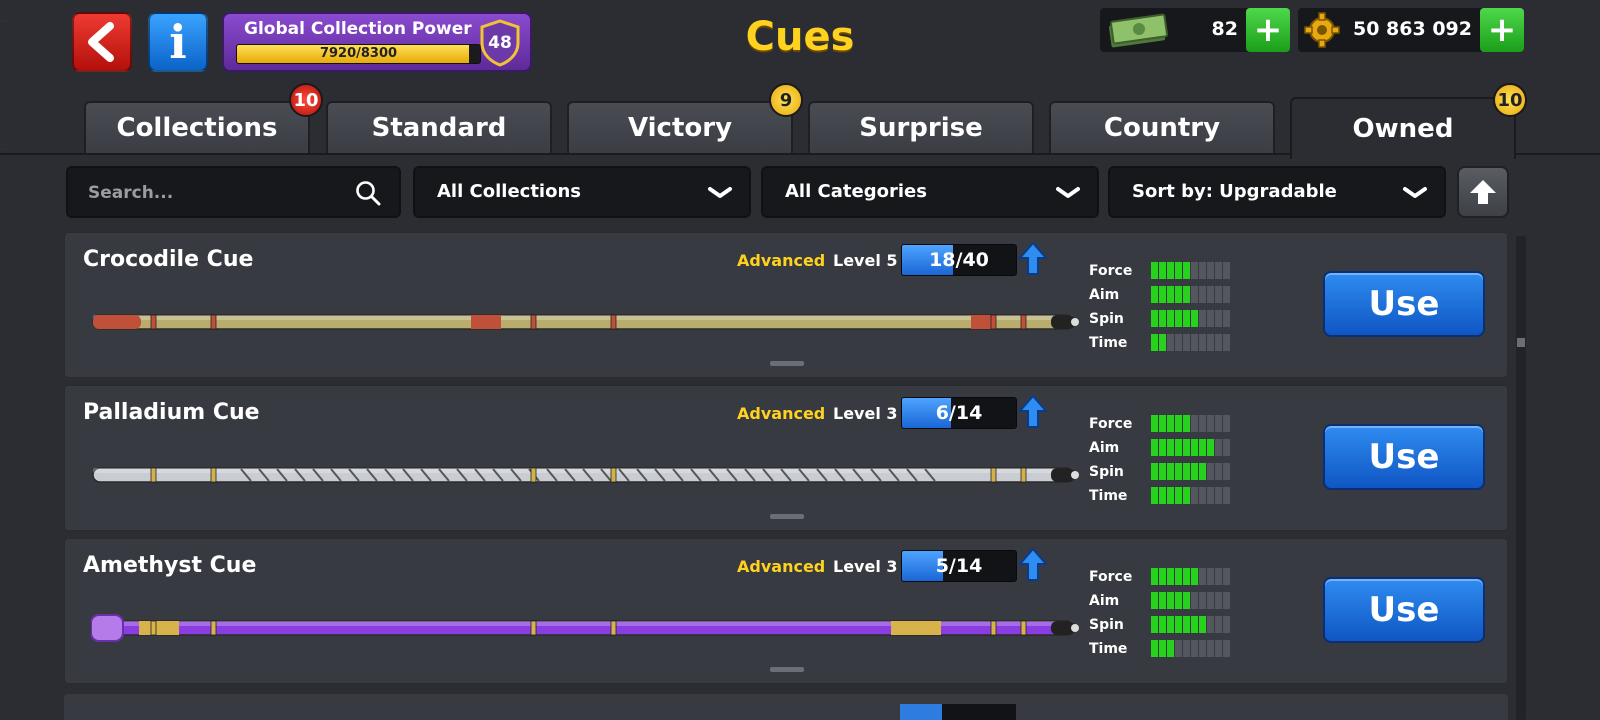 The width and height of the screenshot is (1600, 720). What do you see at coordinates (921, 127) in the screenshot?
I see `tab-surprise: Surprise` at bounding box center [921, 127].